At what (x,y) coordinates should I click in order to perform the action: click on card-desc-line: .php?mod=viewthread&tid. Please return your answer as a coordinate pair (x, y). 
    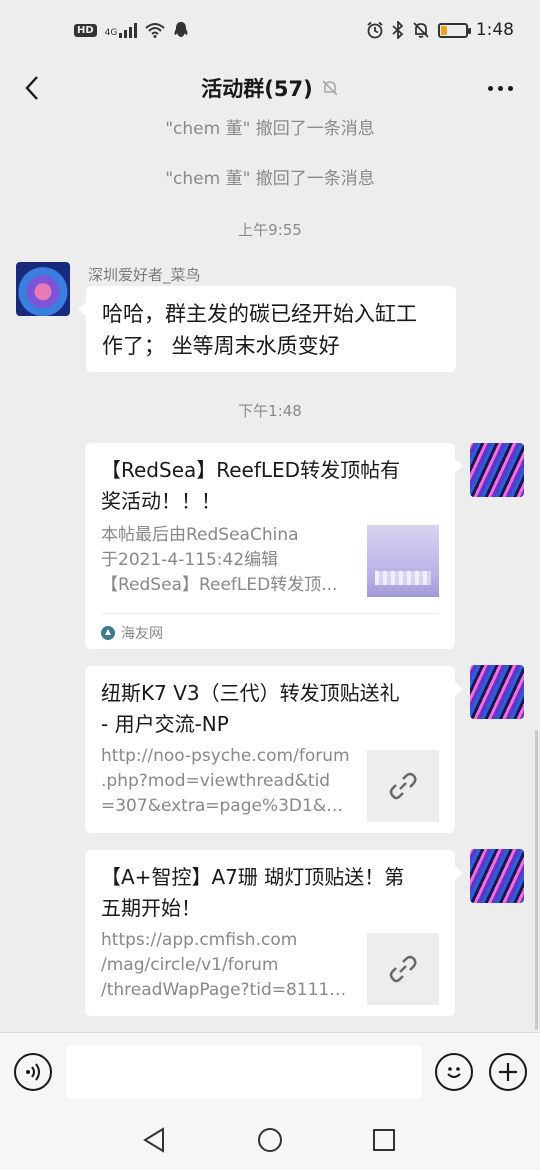
    Looking at the image, I should click on (216, 781).